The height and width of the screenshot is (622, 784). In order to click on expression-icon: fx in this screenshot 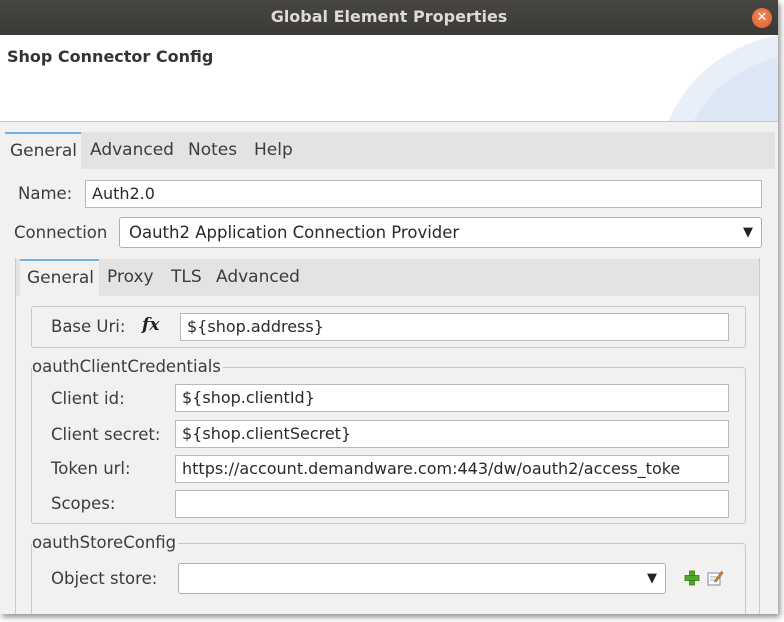, I will do `click(150, 325)`.